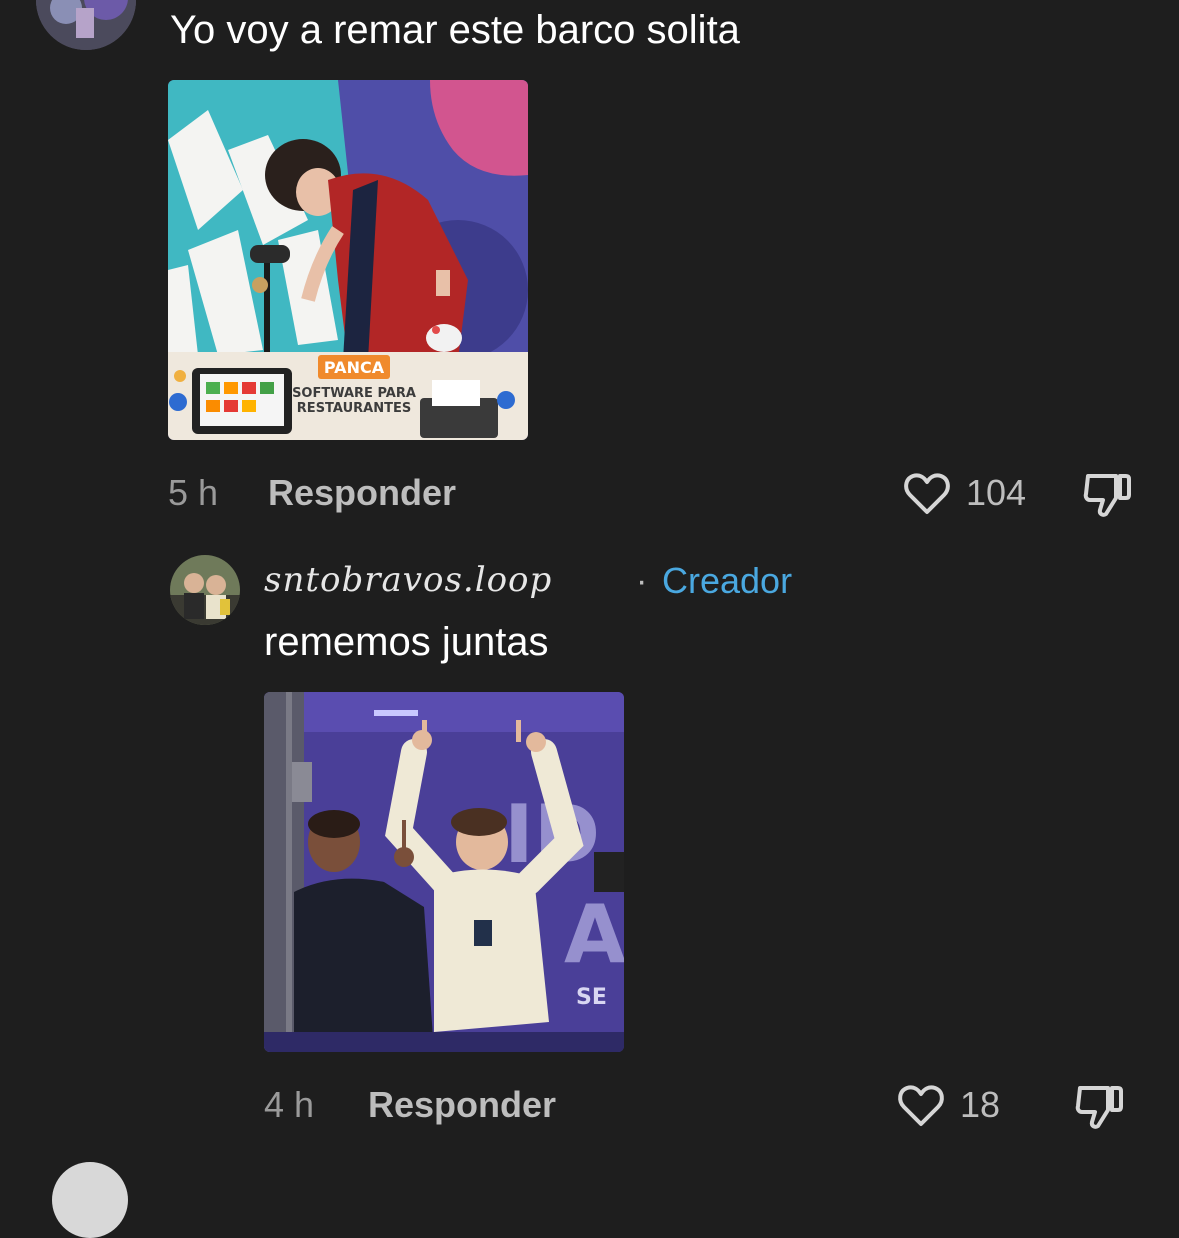  Describe the element at coordinates (996, 492) in the screenshot. I see `like-count: 104` at that location.